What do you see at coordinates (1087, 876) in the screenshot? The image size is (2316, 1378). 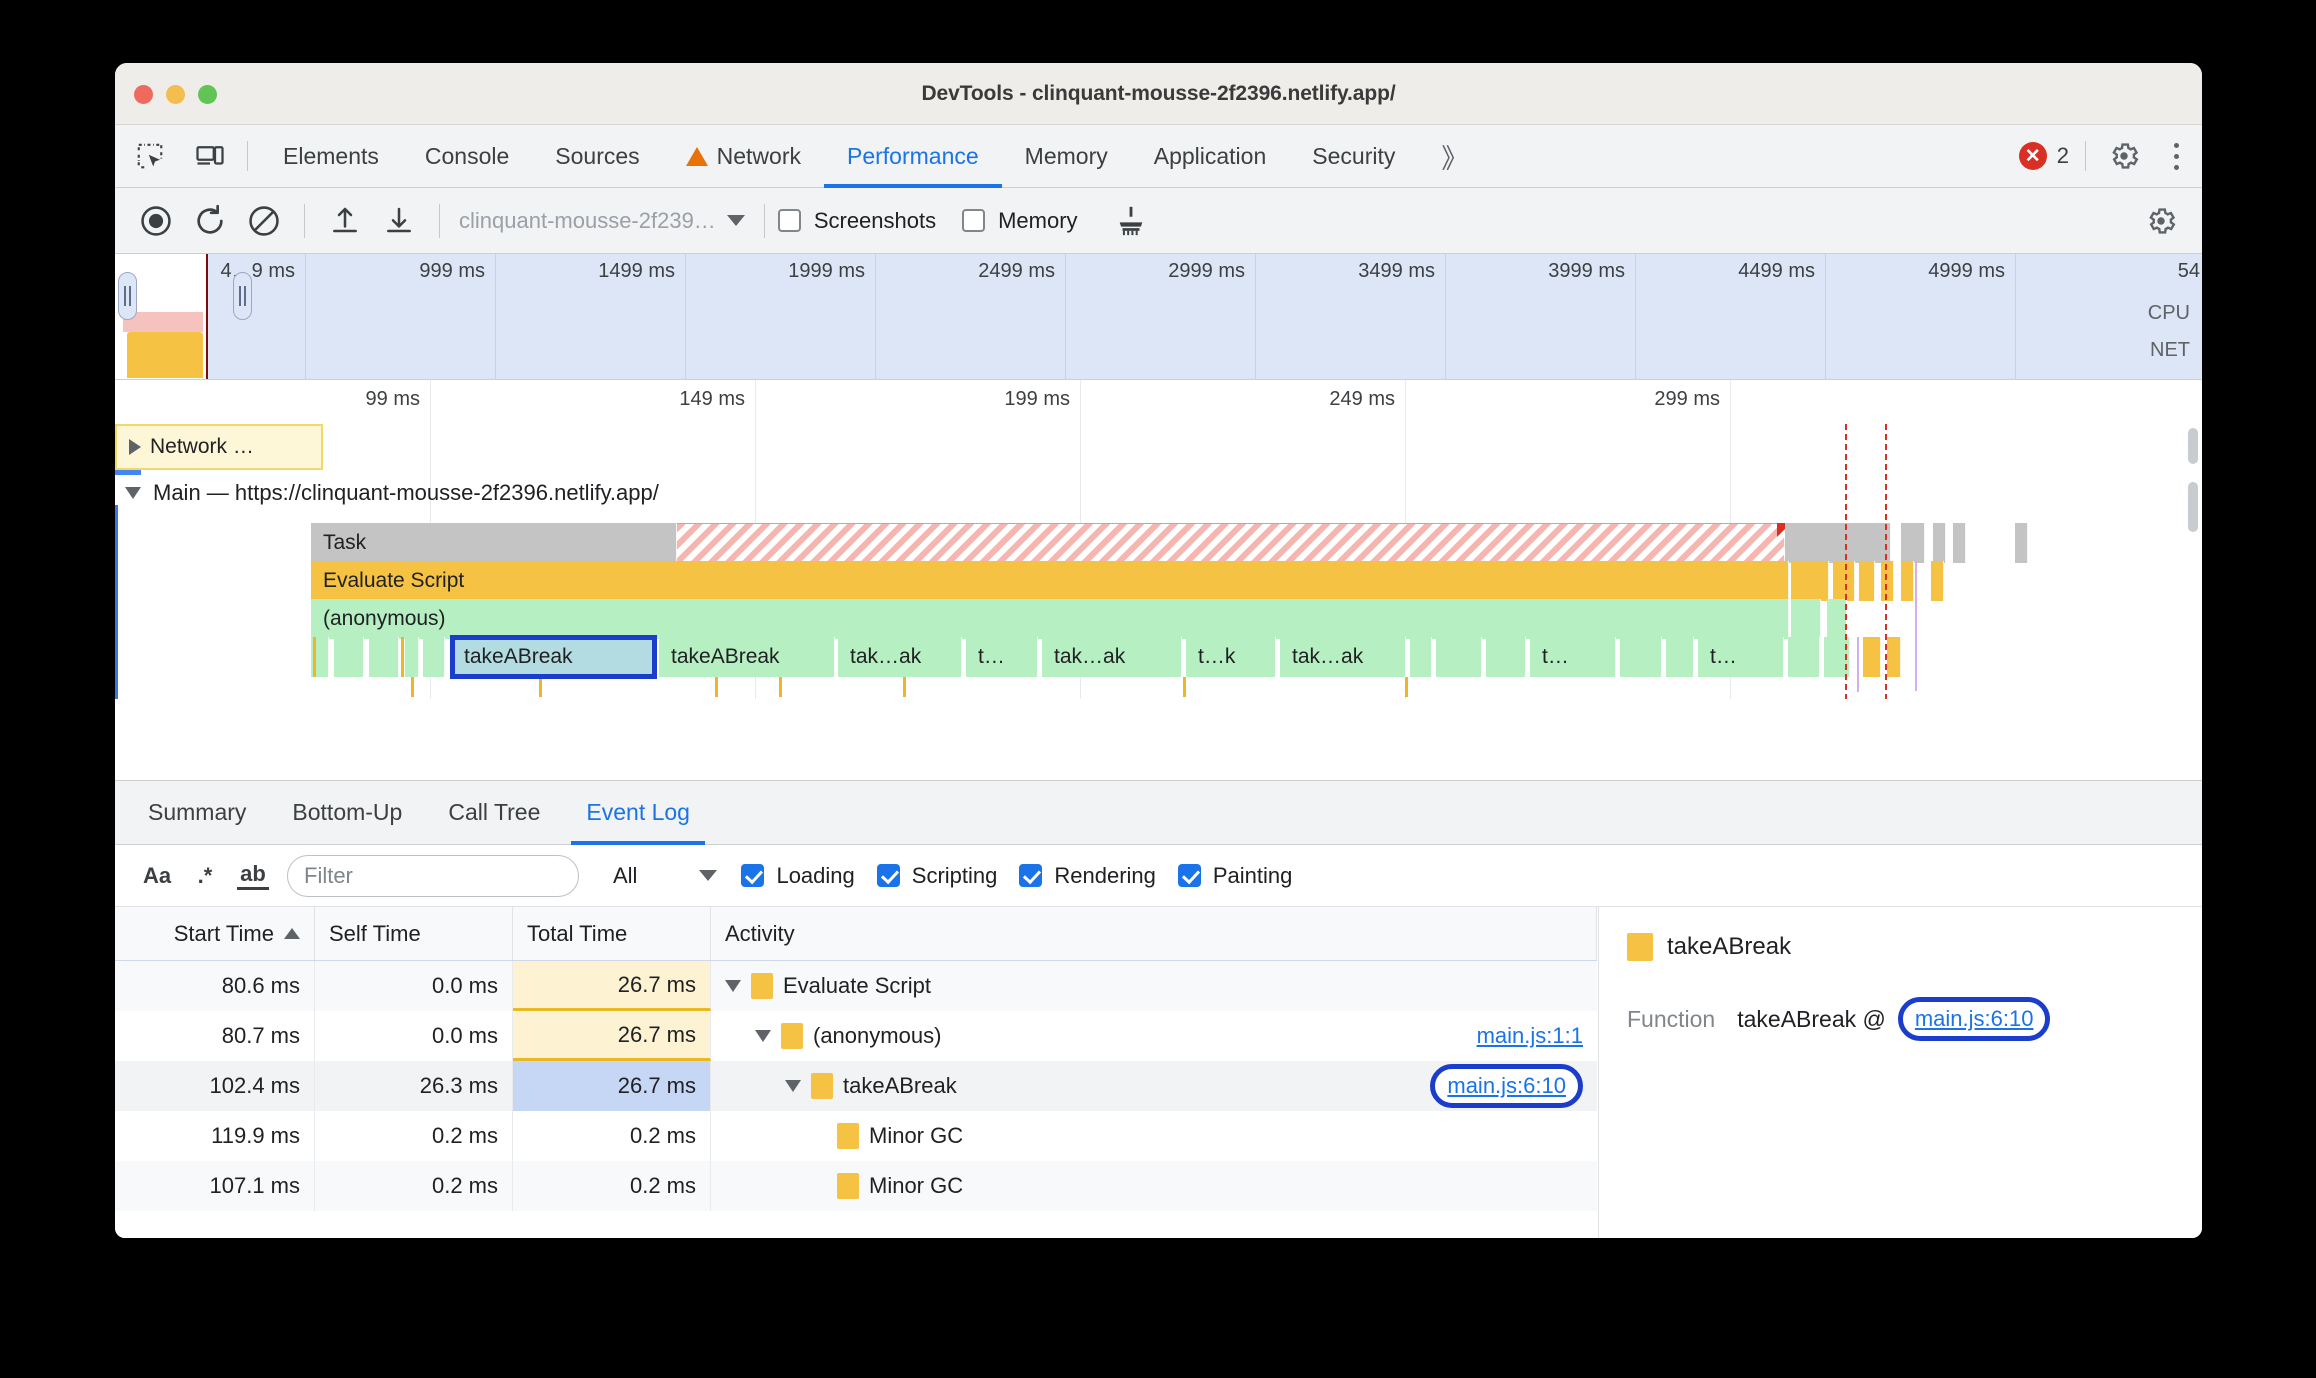 I see `filter-checkbox-rendering: Rendering` at bounding box center [1087, 876].